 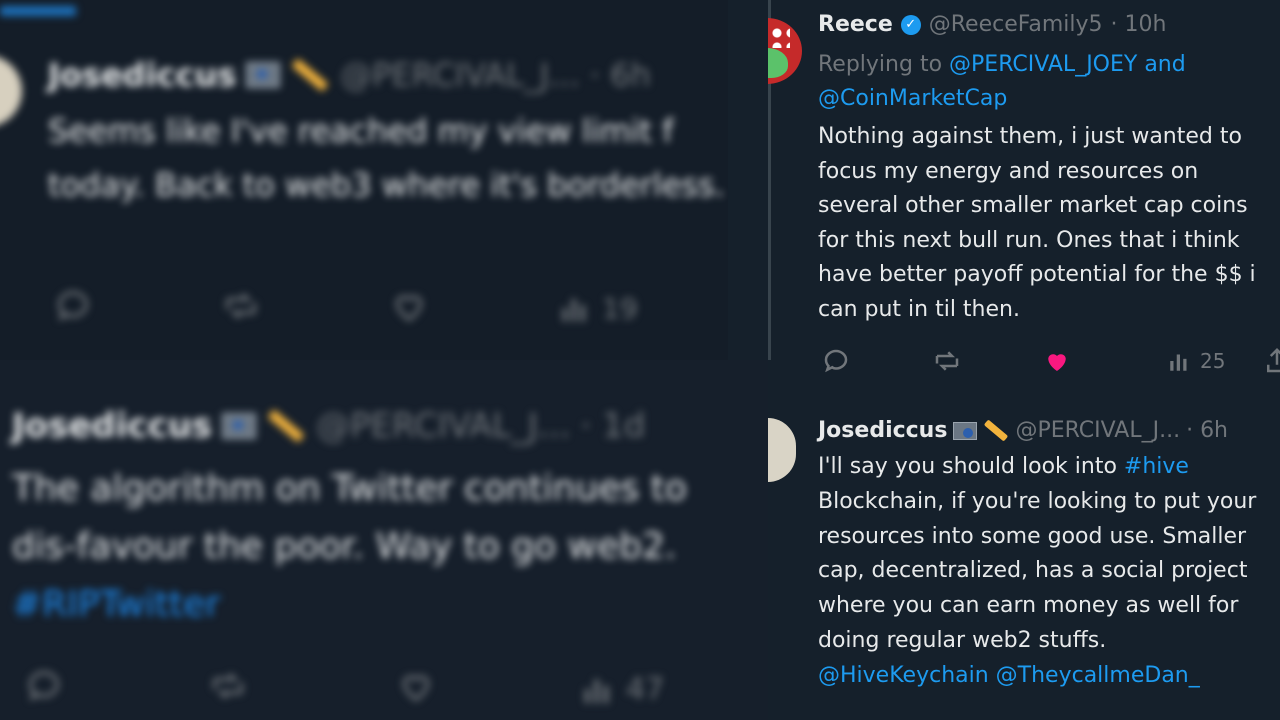 What do you see at coordinates (38, 11) in the screenshot?
I see `progress-bar` at bounding box center [38, 11].